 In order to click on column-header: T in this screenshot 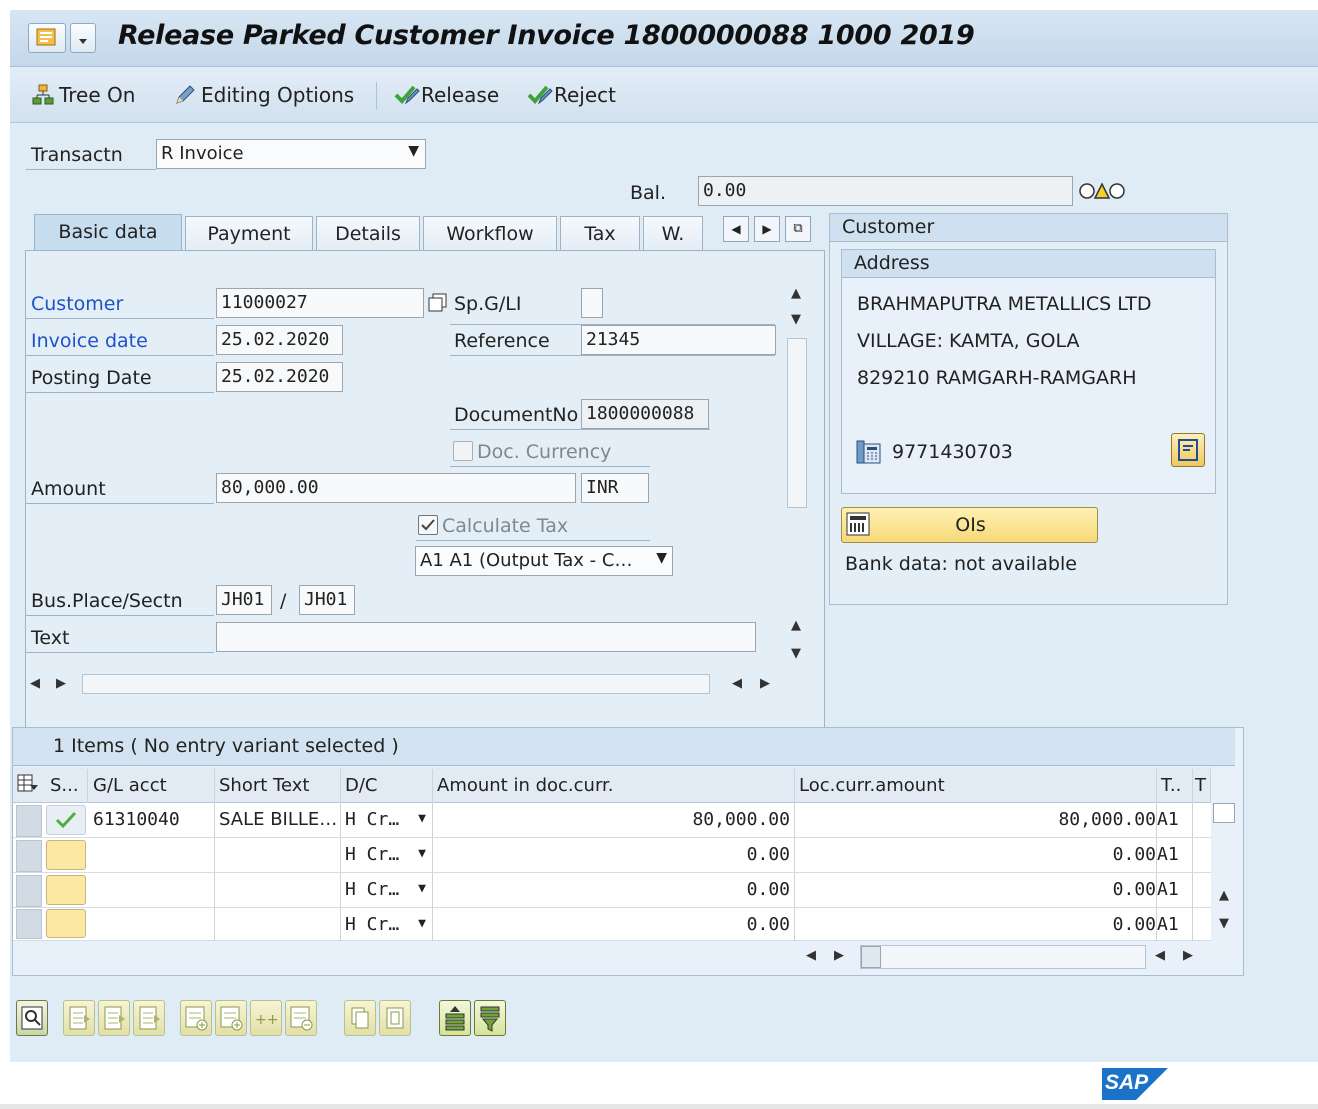, I will do `click(1202, 786)`.